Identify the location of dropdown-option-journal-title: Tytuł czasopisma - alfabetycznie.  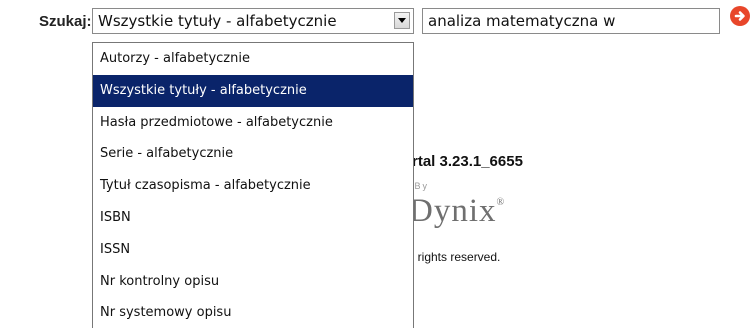
(253, 186).